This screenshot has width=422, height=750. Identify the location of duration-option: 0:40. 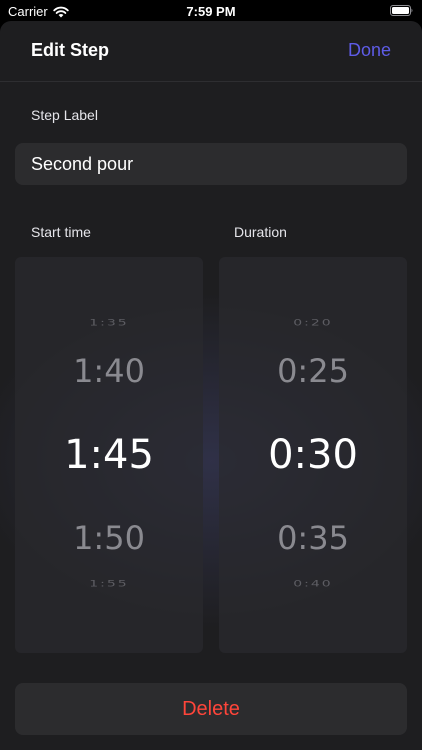
(313, 583).